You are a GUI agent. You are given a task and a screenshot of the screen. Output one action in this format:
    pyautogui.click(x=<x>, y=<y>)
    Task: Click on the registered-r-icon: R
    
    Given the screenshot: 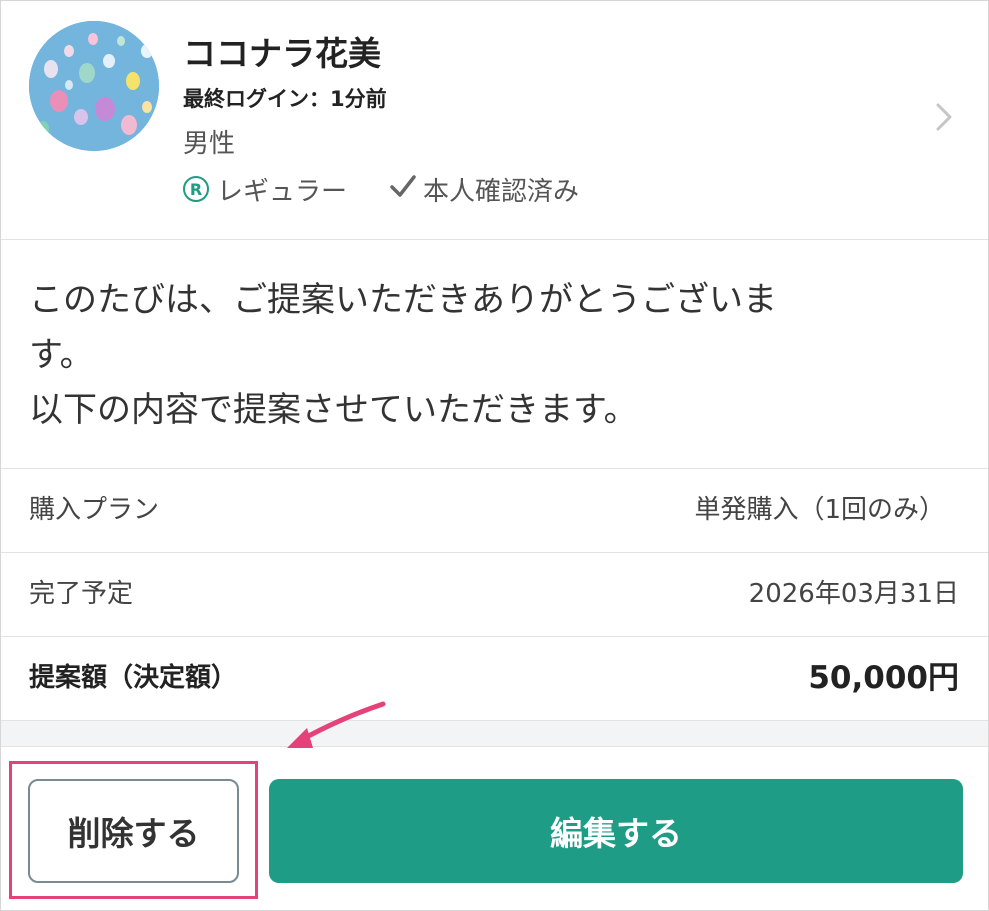 What is the action you would take?
    pyautogui.click(x=196, y=189)
    